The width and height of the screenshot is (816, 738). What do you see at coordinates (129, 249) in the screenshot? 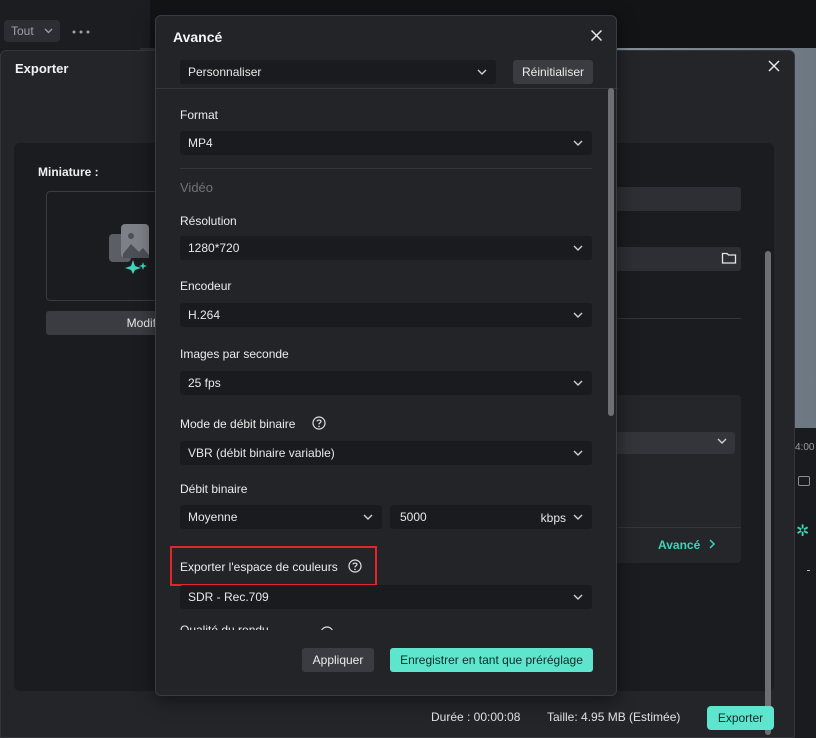
I see `image-placeholder-icon` at bounding box center [129, 249].